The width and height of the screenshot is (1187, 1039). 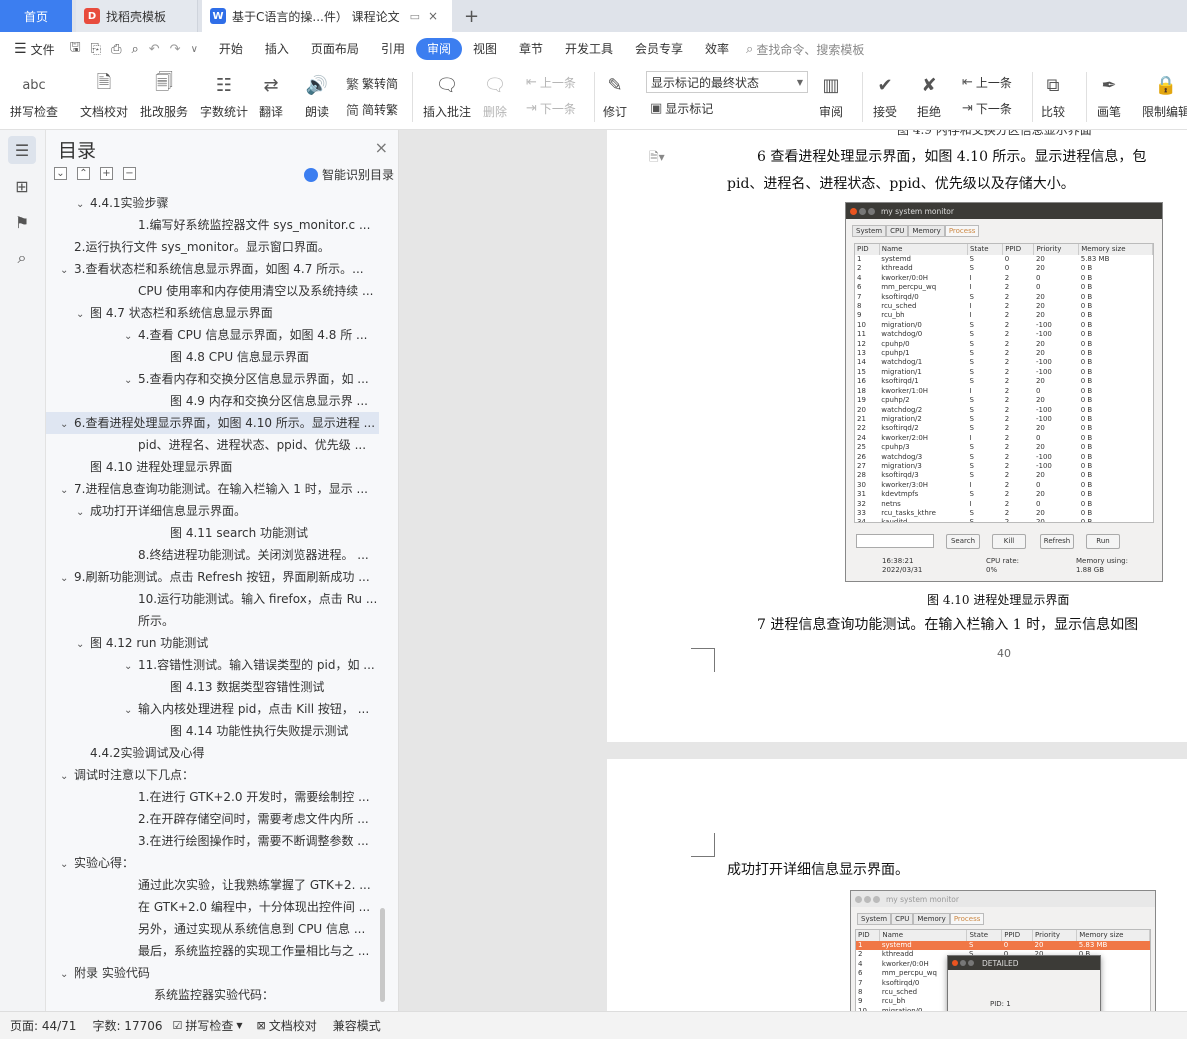 What do you see at coordinates (471, 16) in the screenshot?
I see `new-tab-icon: +` at bounding box center [471, 16].